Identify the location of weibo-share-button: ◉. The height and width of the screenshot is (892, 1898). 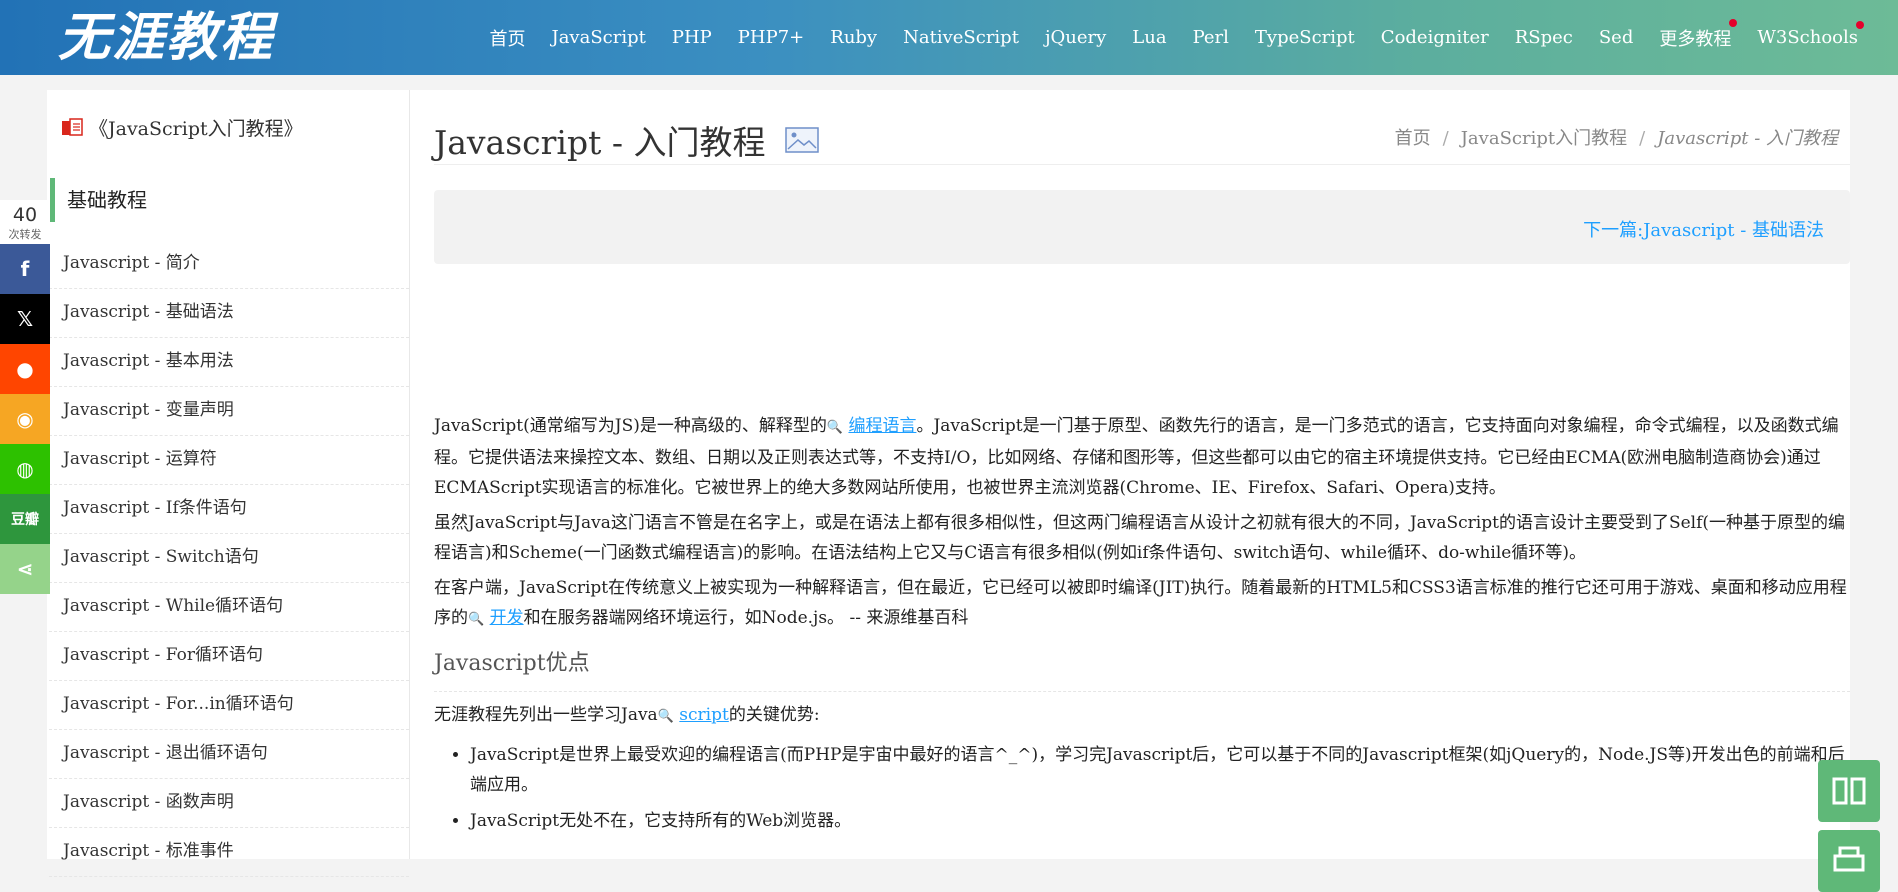
(25, 419).